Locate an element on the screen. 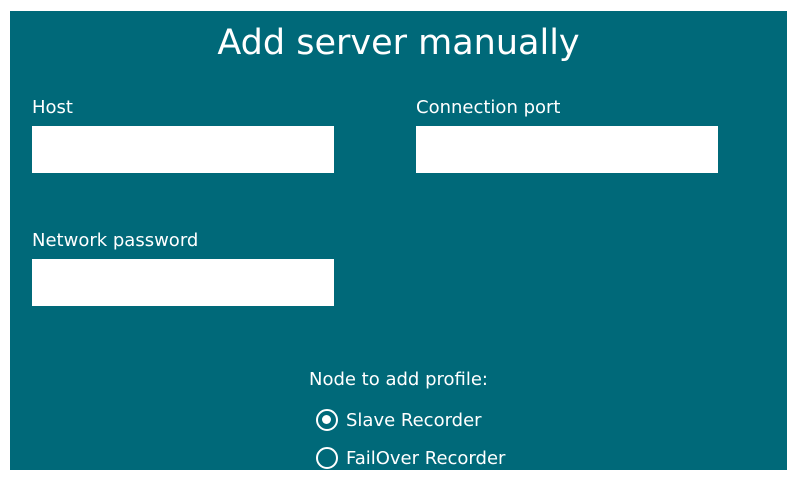  radio-checked-icon is located at coordinates (327, 420).